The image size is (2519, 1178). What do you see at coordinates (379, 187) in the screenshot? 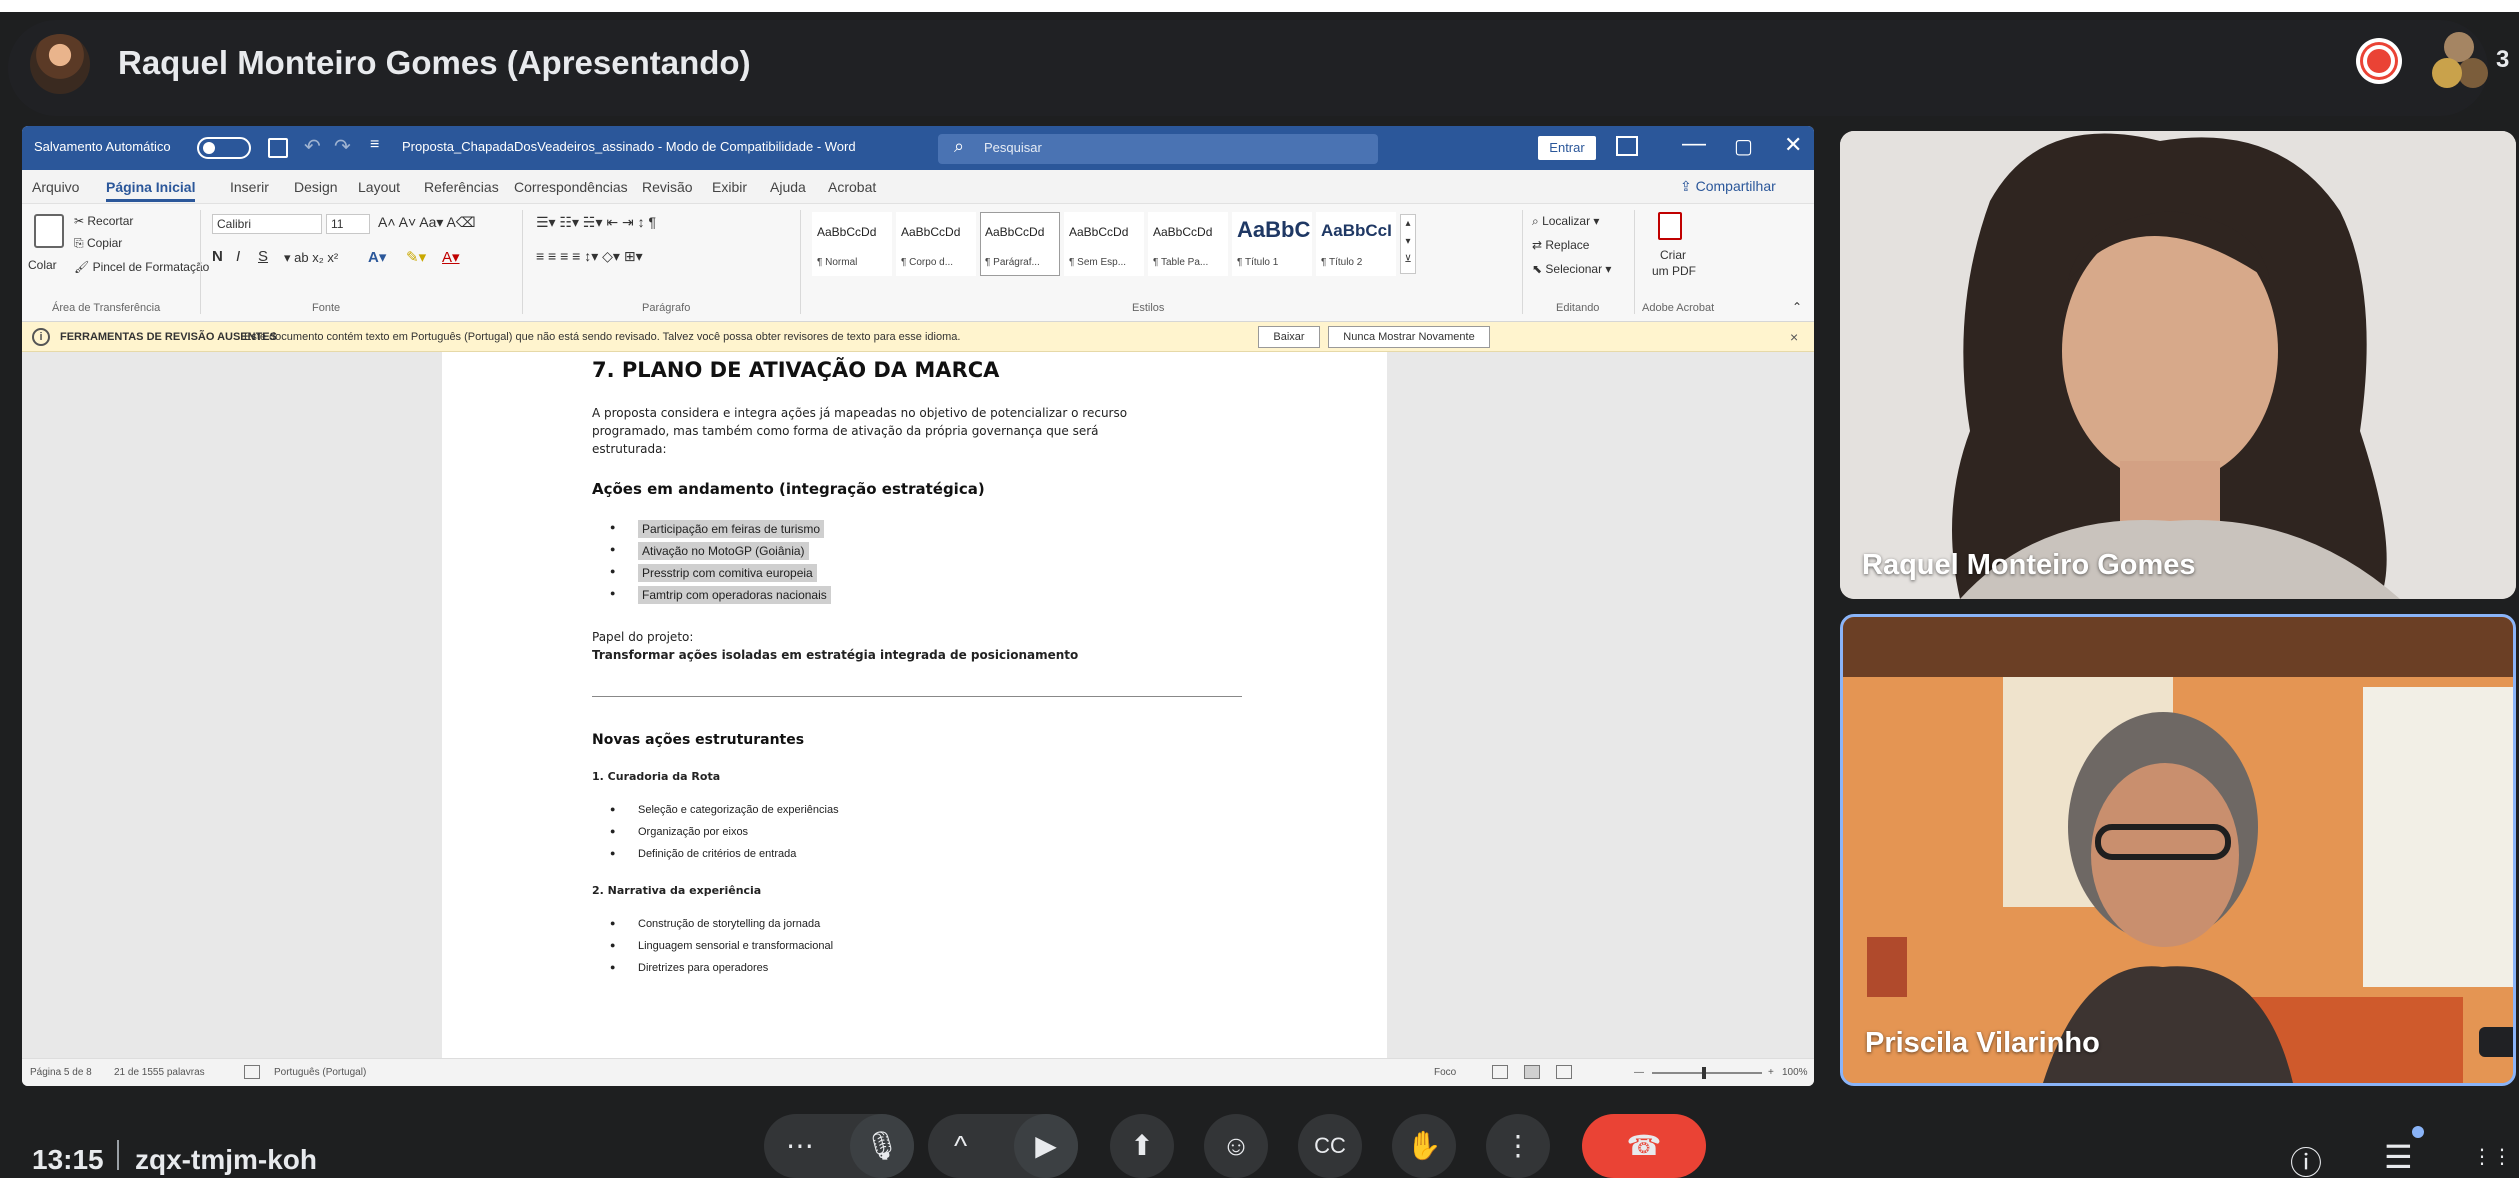
I see `tab-layout: Layout` at bounding box center [379, 187].